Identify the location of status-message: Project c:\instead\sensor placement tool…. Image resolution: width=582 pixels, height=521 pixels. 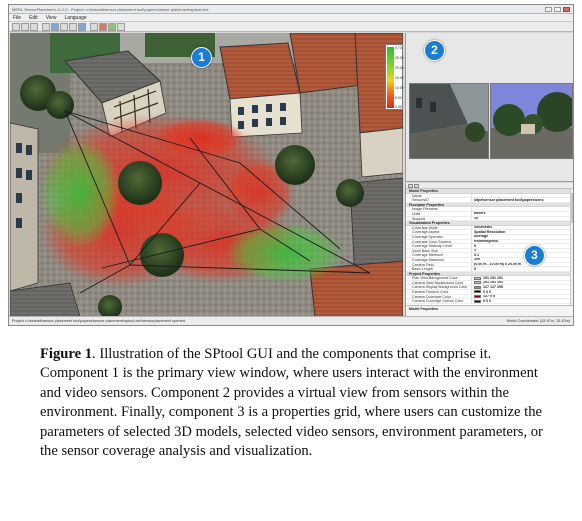
(99, 321).